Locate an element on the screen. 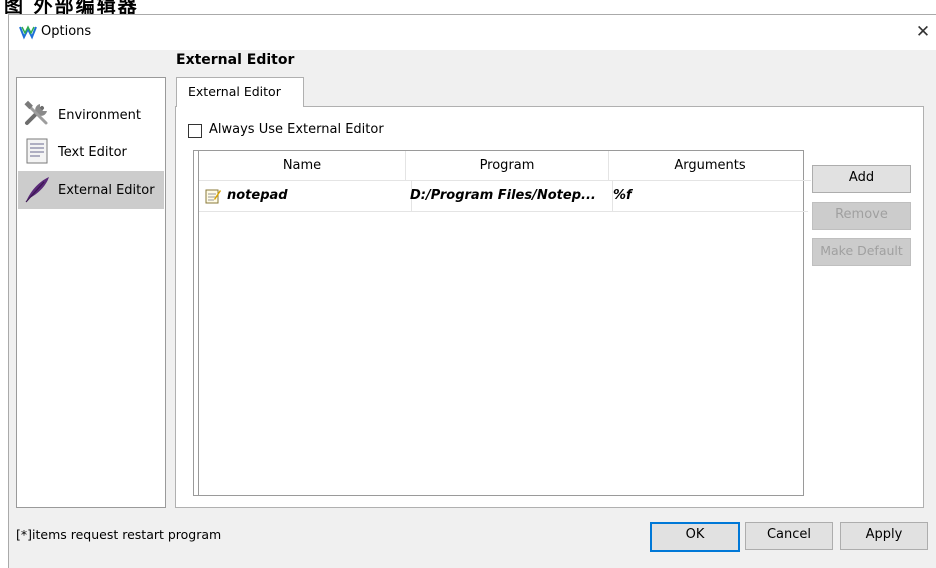 Image resolution: width=936 pixels, height=568 pixels. tab-external-editor: External Editor is located at coordinates (240, 92).